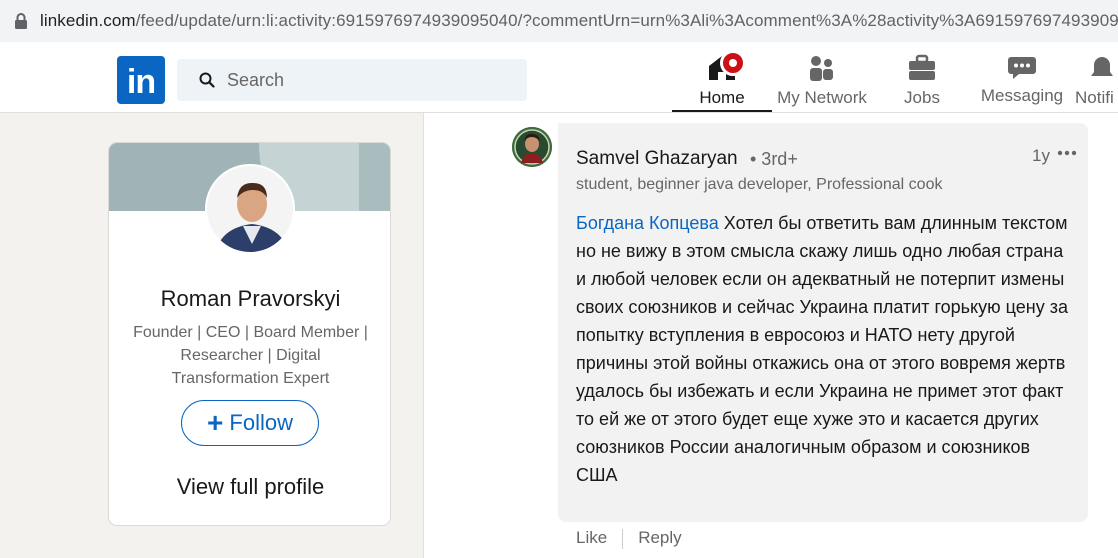  I want to click on connection-degree: • 3rd+, so click(774, 159).